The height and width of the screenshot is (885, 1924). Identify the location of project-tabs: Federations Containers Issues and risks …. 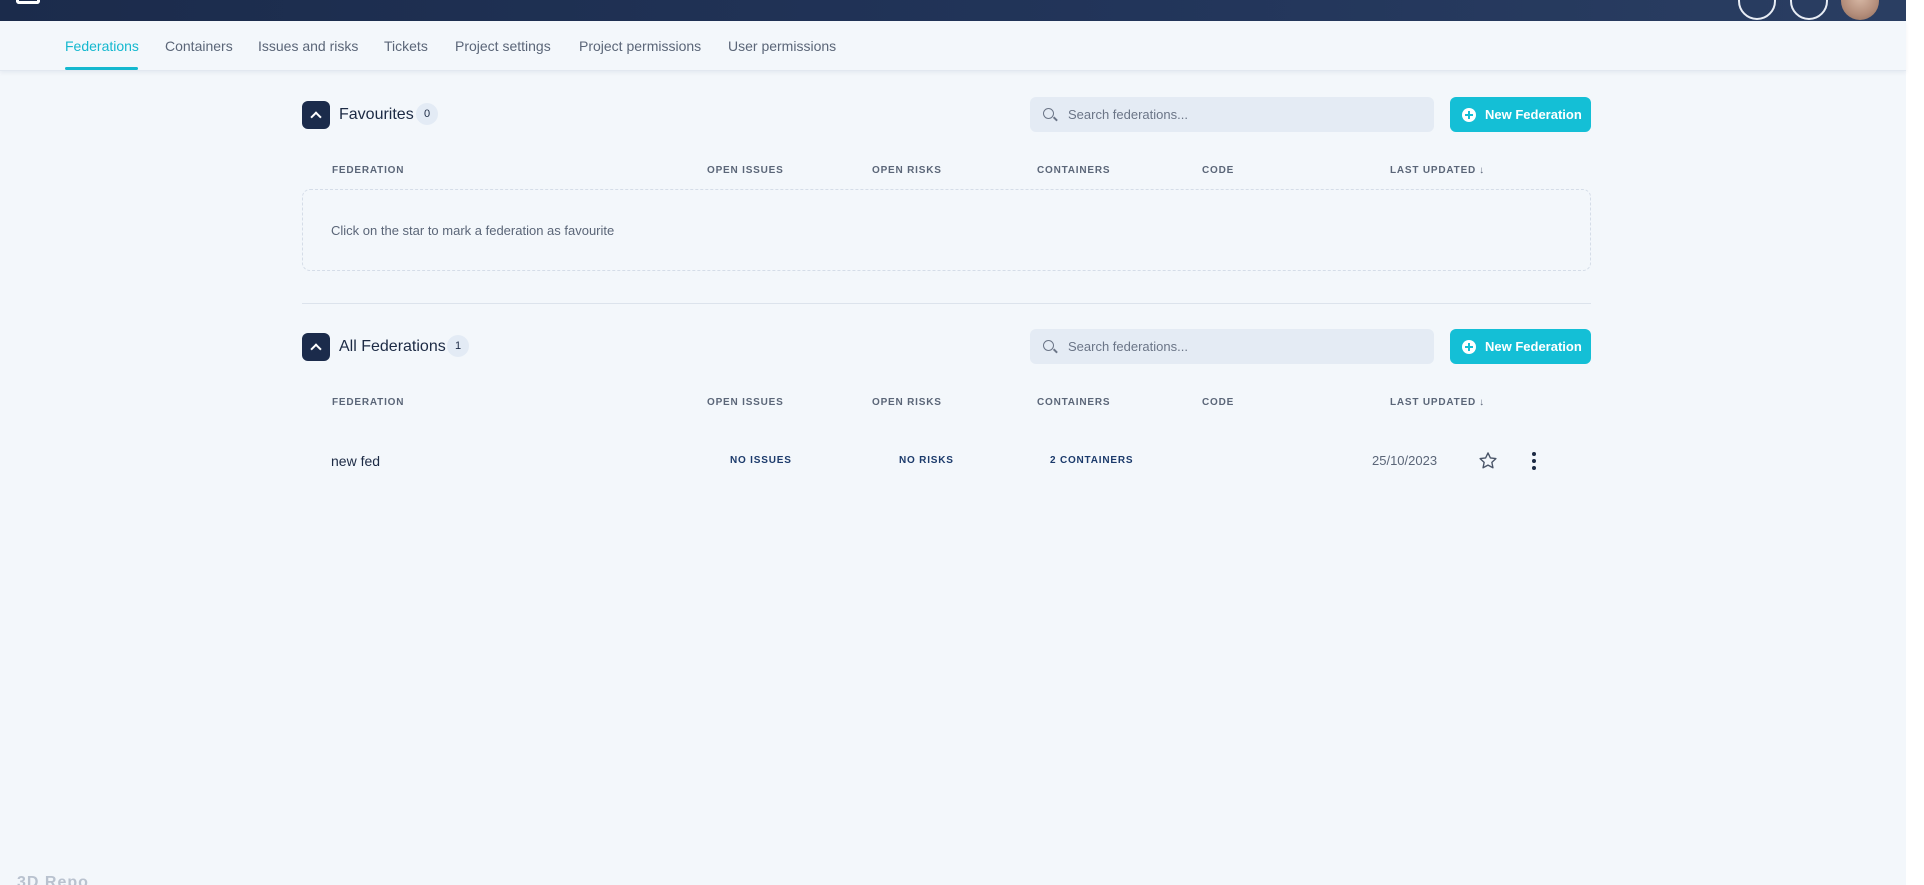
(953, 46).